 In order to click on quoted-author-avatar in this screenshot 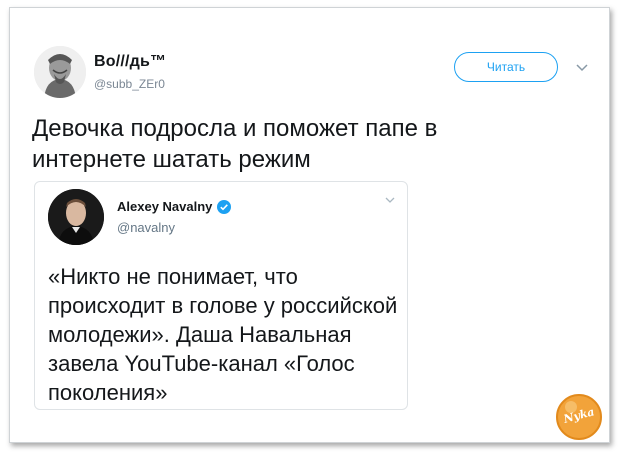, I will do `click(76, 217)`.